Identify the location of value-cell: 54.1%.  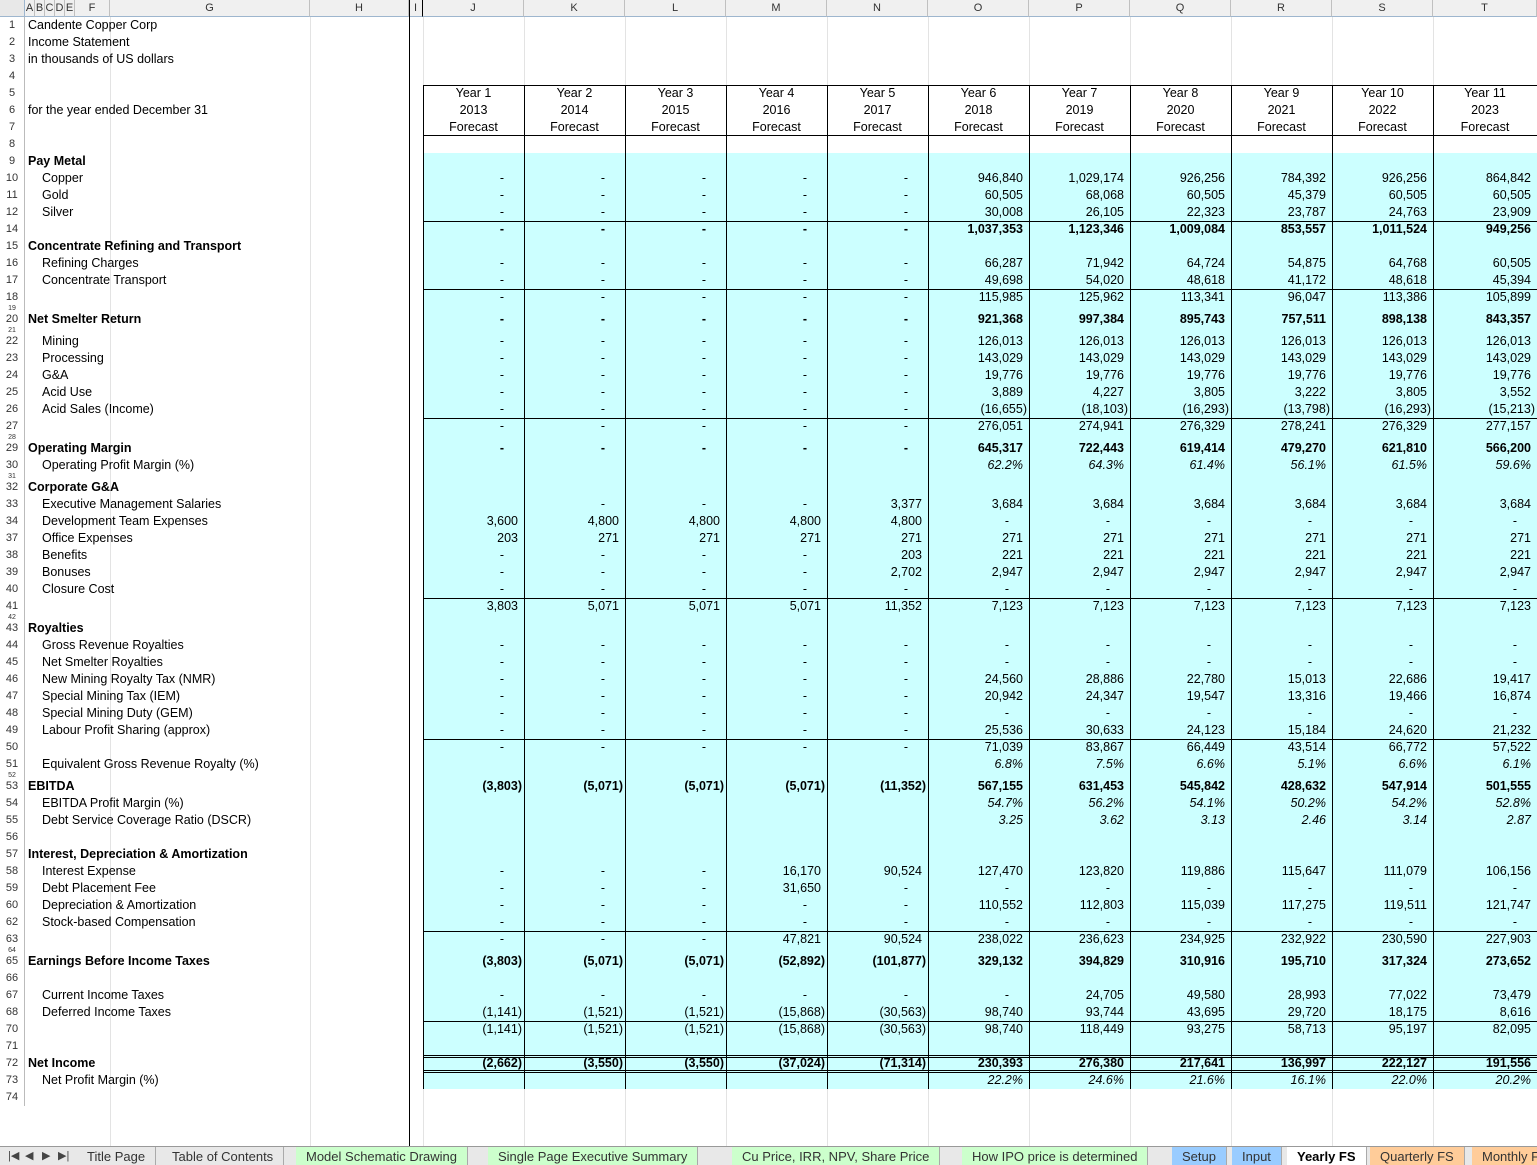
(1177, 803).